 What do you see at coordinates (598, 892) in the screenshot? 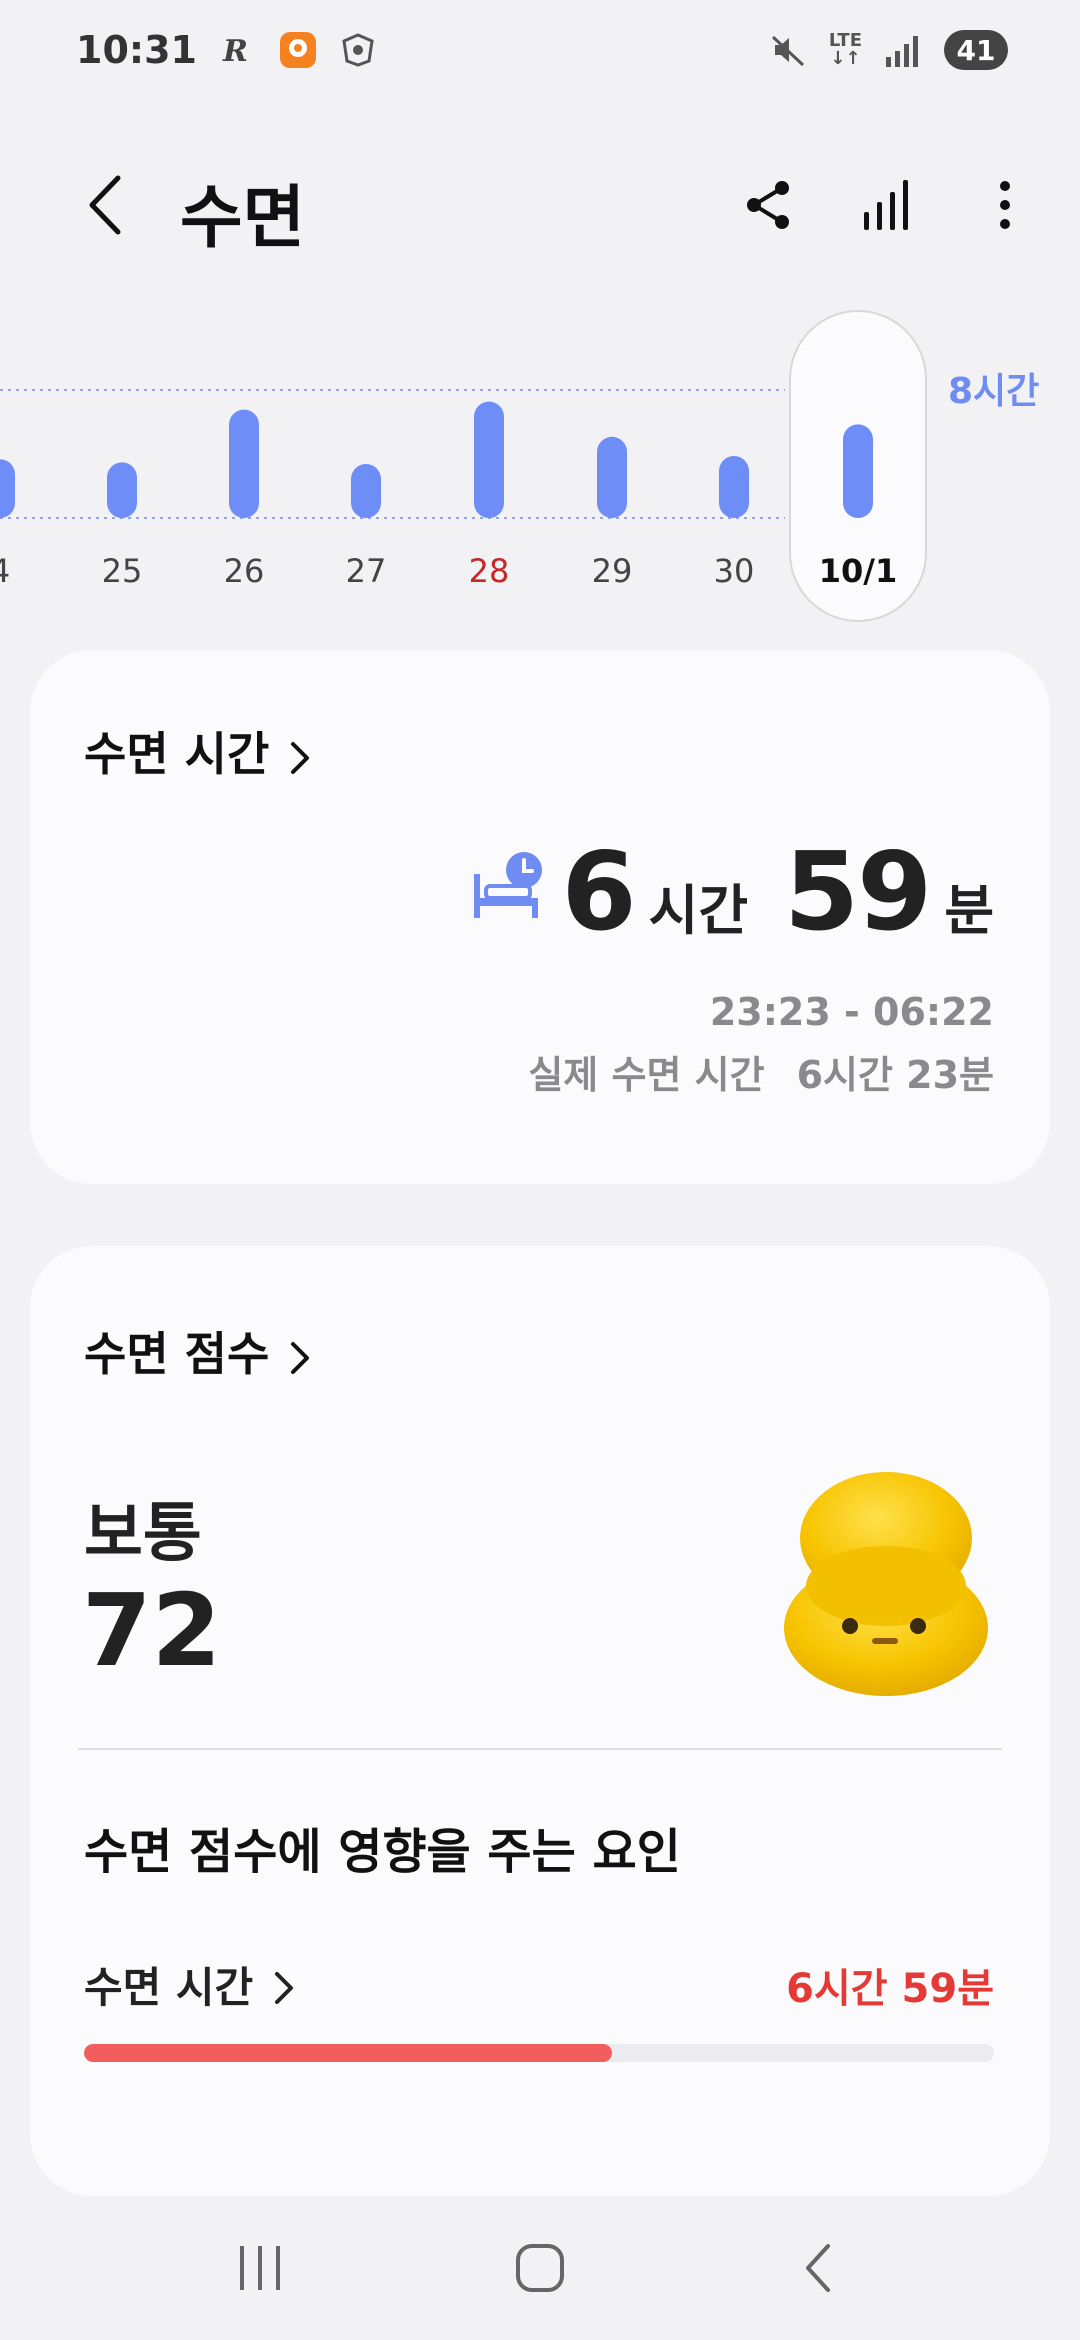
I see `sleep-hours: 6` at bounding box center [598, 892].